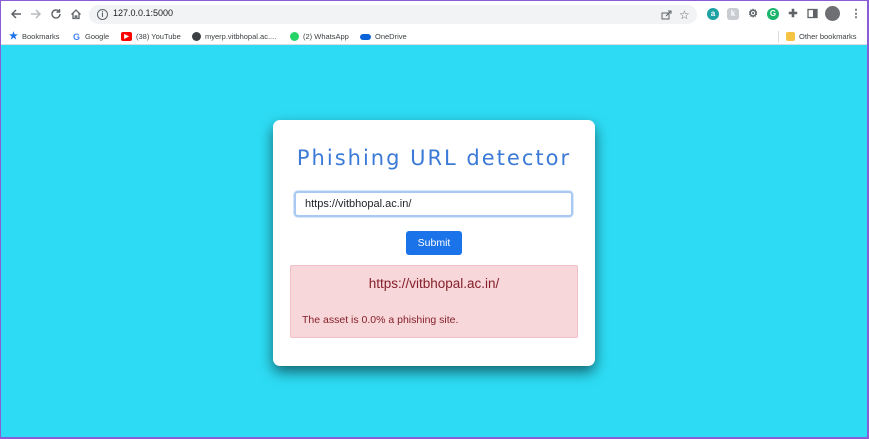 The image size is (869, 439). Describe the element at coordinates (790, 36) in the screenshot. I see `folder-icon` at that location.